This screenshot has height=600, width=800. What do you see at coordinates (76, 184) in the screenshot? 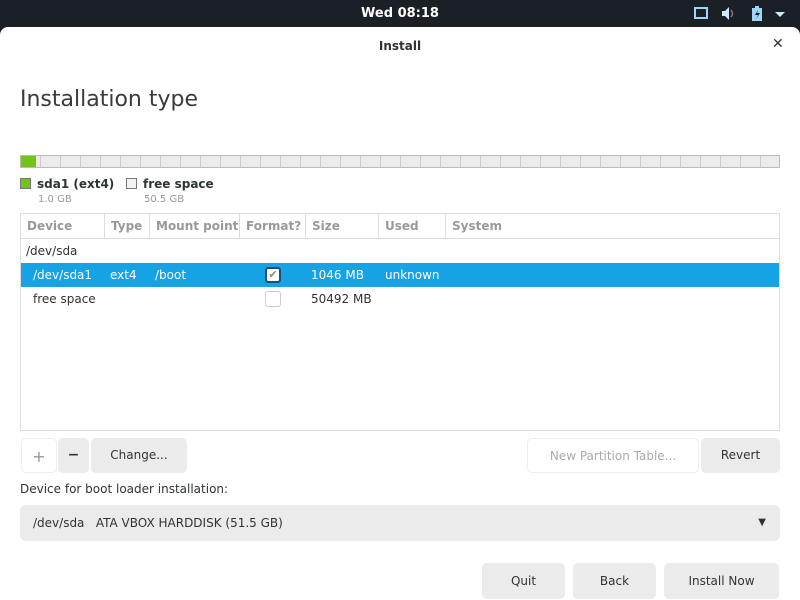
I see `legend-label: sda1 (ext4)` at bounding box center [76, 184].